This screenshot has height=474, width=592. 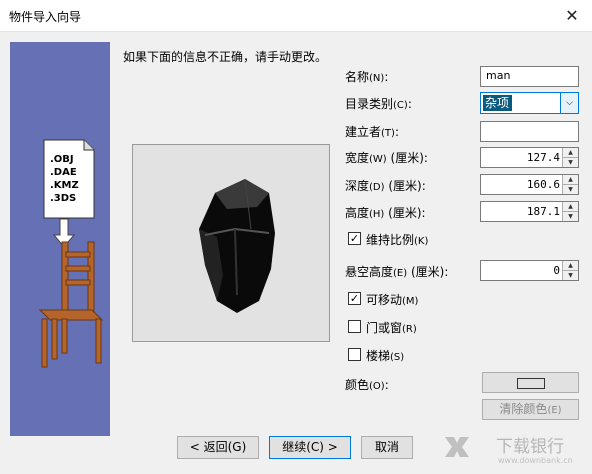 I want to click on wizard-side-panel: .OBJ .DAE .KMZ .3DS, so click(x=60, y=239).